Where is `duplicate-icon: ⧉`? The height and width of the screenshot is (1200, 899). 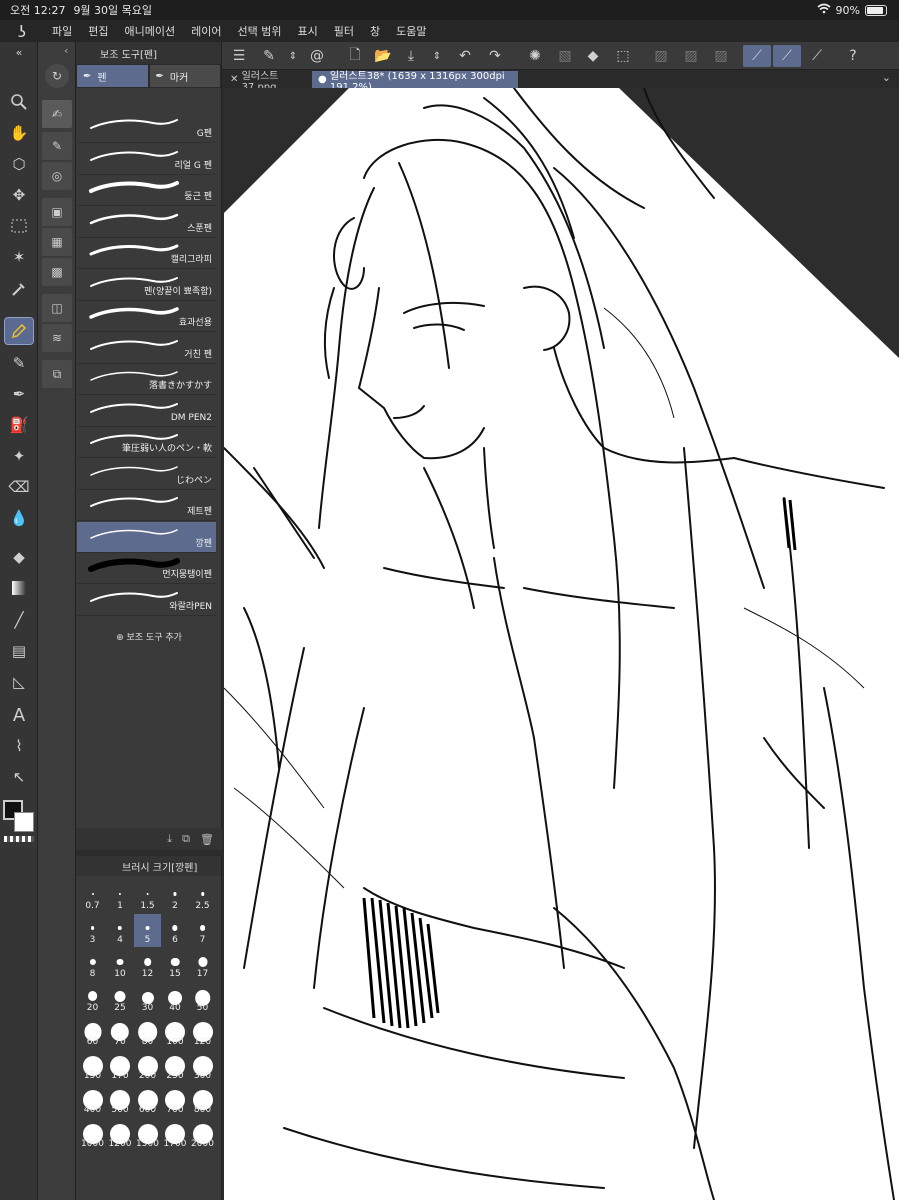
duplicate-icon: ⧉ is located at coordinates (186, 839).